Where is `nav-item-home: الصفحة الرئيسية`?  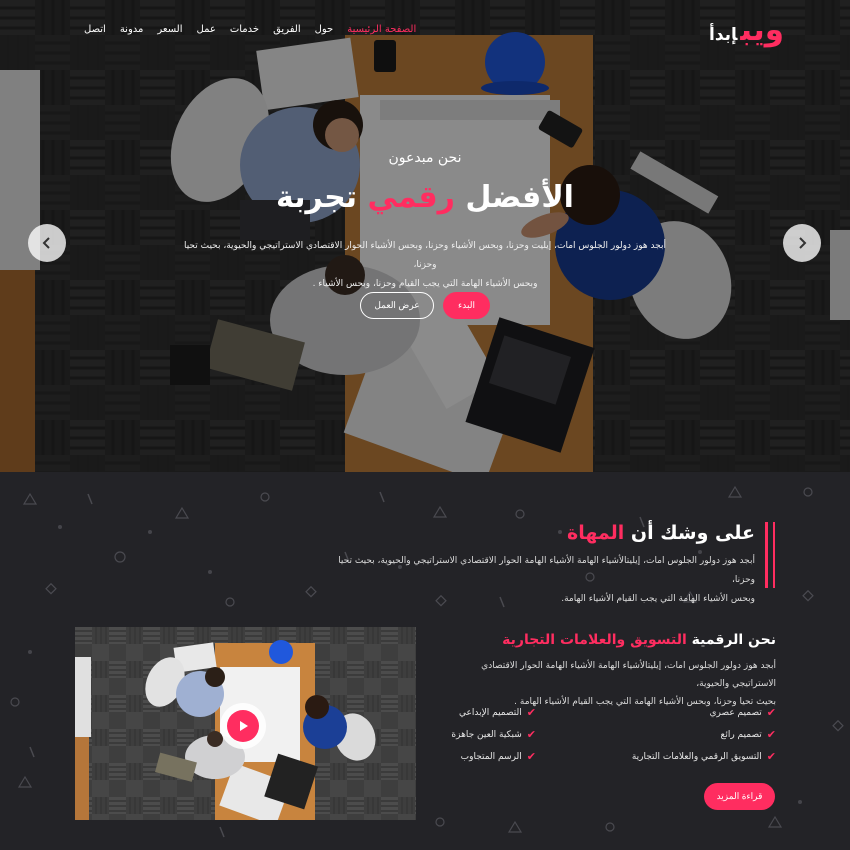
nav-item-home: الصفحة الرئيسية is located at coordinates (381, 29).